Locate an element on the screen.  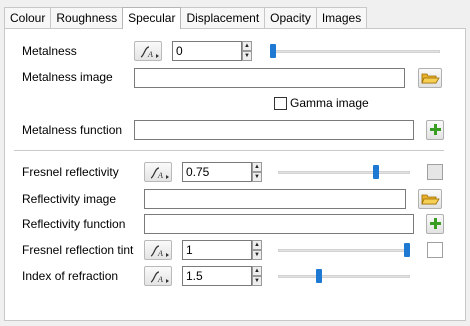
fresnel-spinbox: ▲ ▼ is located at coordinates (222, 172).